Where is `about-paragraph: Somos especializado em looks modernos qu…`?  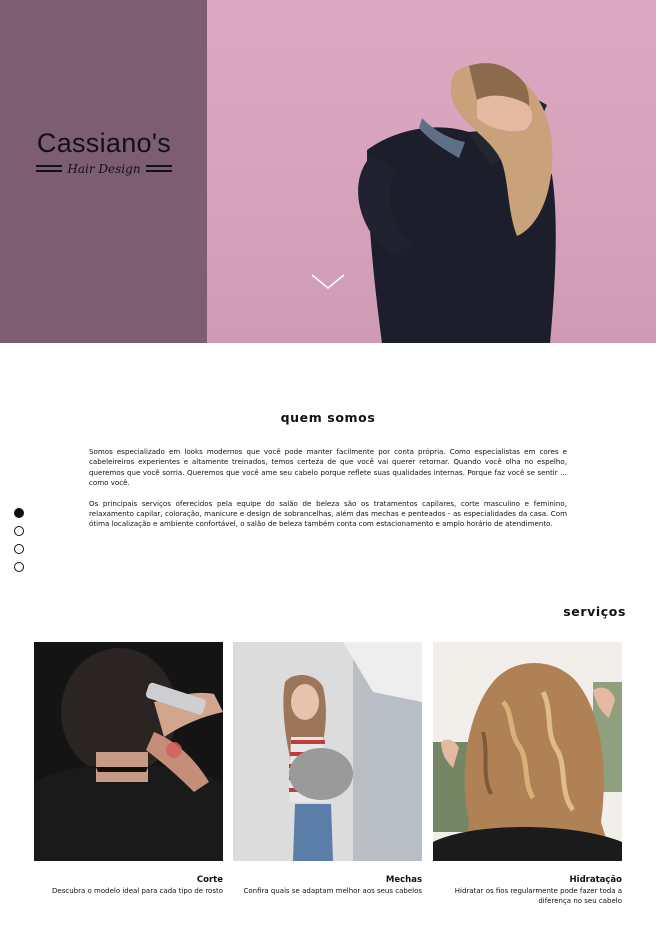
about-paragraph: Somos especializado em looks modernos qu… is located at coordinates (328, 467).